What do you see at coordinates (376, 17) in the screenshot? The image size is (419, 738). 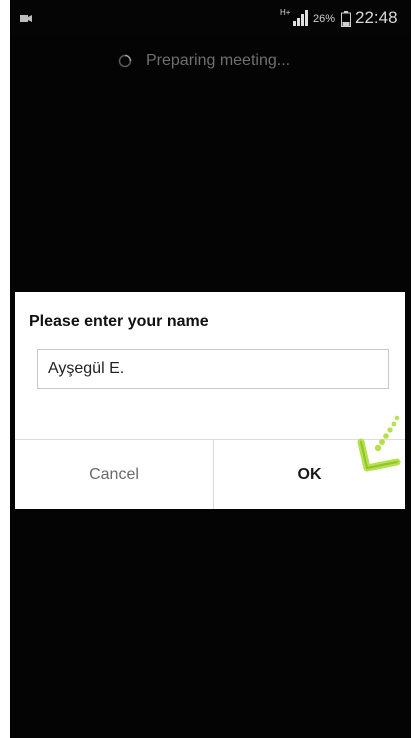 I see `status-clock: 22:48` at bounding box center [376, 17].